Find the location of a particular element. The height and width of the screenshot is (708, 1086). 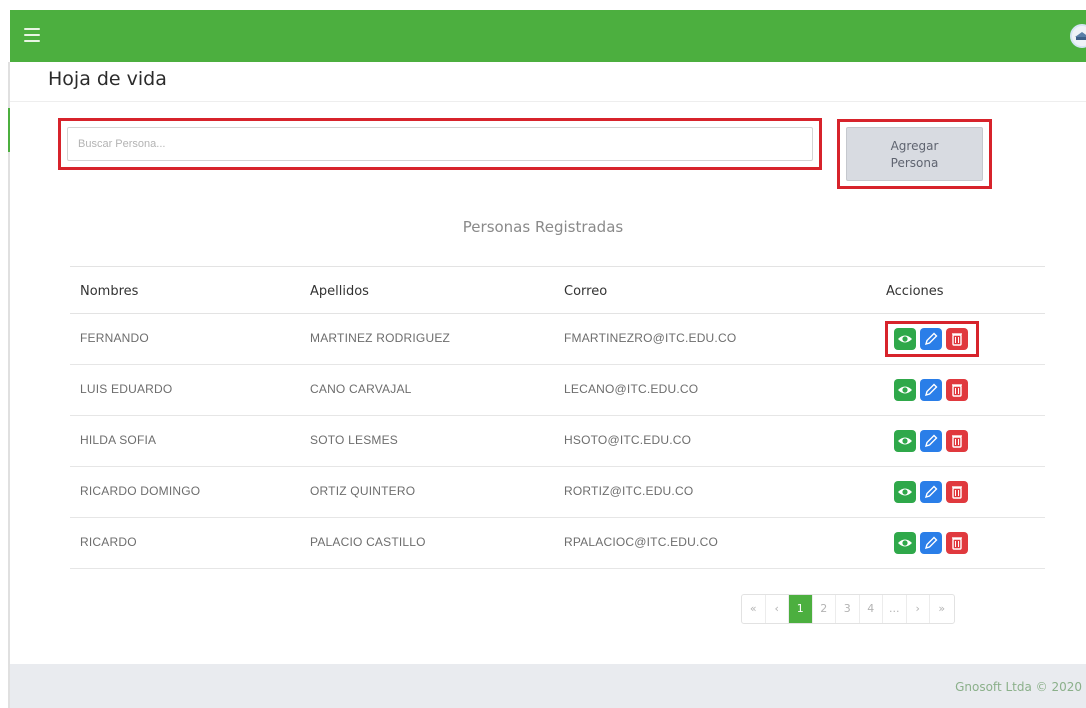

pagination-page-3: 3 is located at coordinates (848, 609).